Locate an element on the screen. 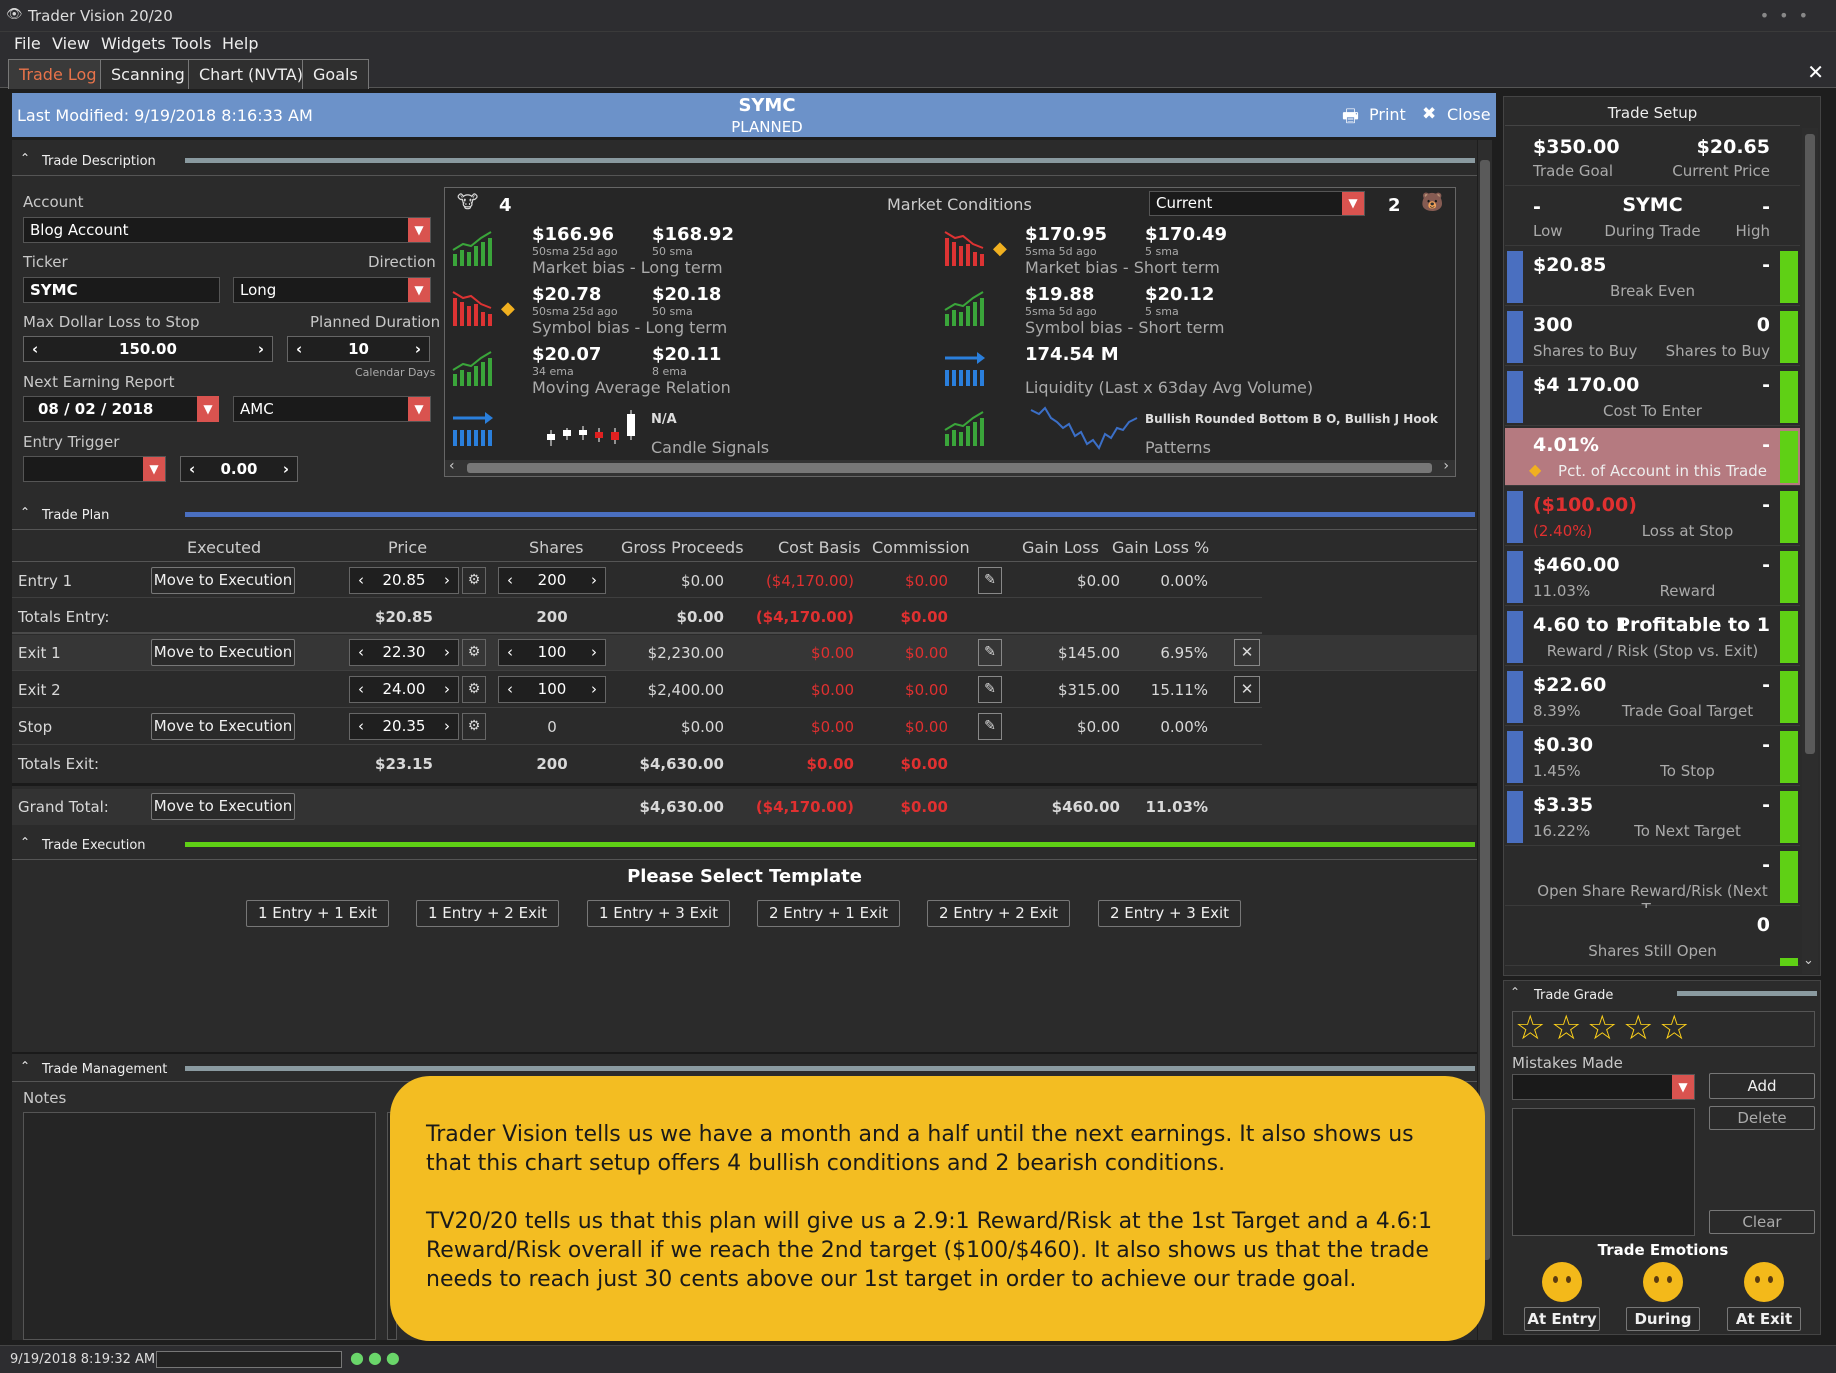 The width and height of the screenshot is (1836, 1373). setup-scrollbar: ⌄ is located at coordinates (1810, 551).